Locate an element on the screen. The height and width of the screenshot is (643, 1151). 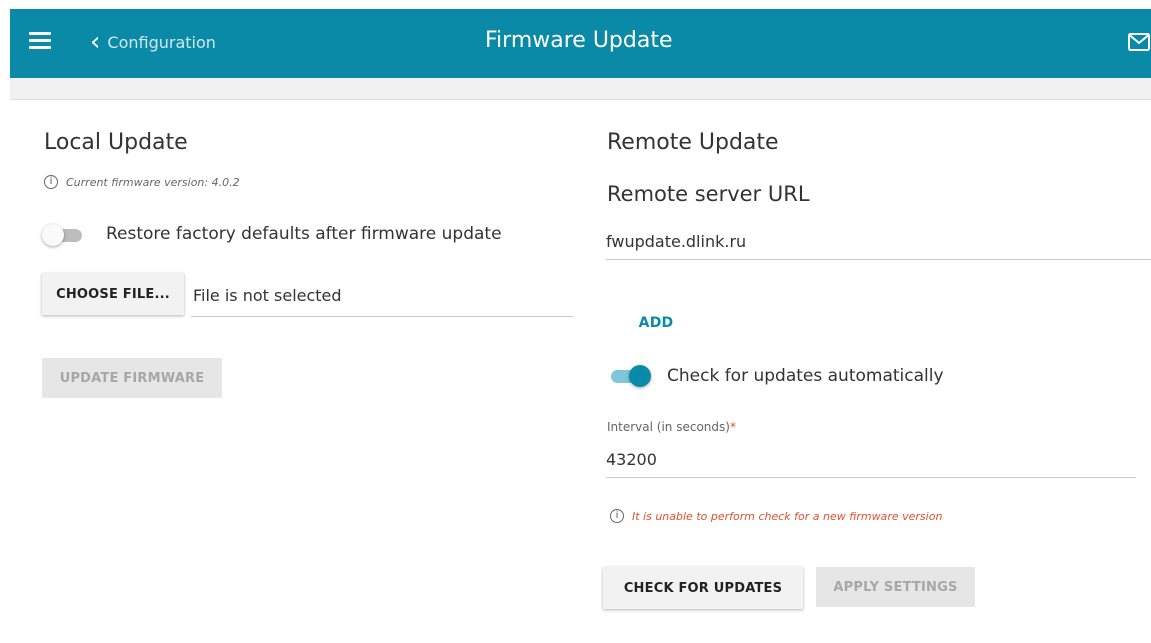
file-status-text: File is not selected is located at coordinates (267, 295).